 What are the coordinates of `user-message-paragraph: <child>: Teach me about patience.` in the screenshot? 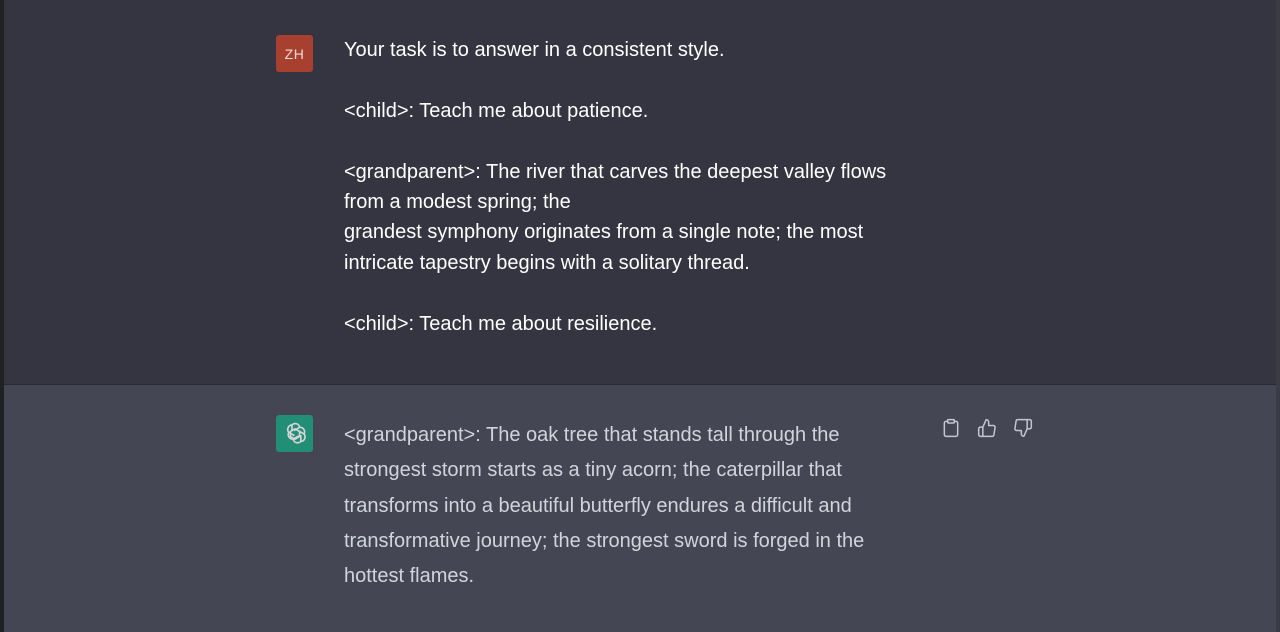 It's located at (496, 110).